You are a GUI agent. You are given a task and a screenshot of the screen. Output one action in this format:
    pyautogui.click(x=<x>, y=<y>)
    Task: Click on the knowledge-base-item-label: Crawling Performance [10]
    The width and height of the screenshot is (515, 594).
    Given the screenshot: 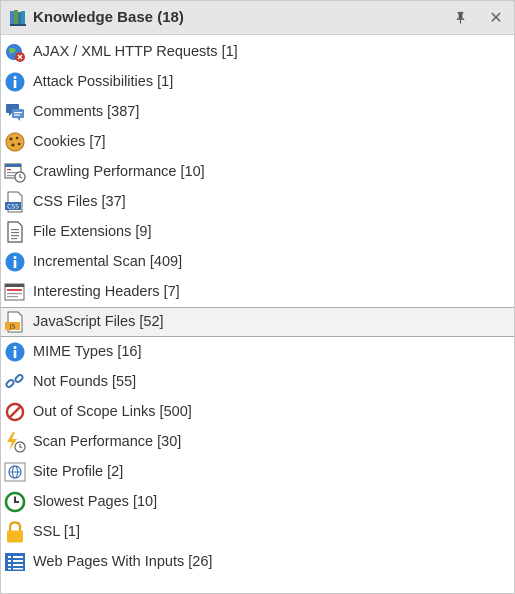 What is the action you would take?
    pyautogui.click(x=119, y=172)
    